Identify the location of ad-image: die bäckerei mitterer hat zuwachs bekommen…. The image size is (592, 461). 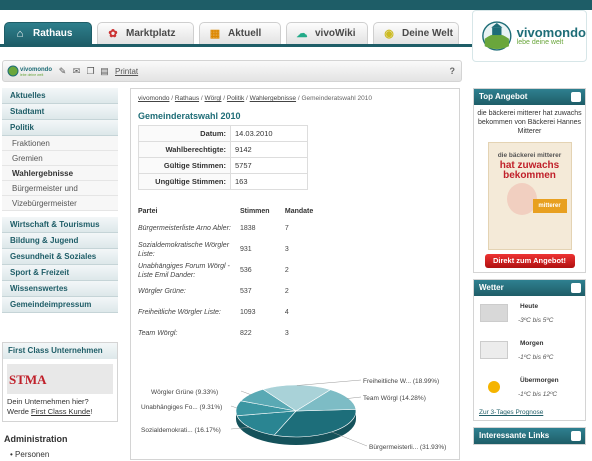
(529, 196).